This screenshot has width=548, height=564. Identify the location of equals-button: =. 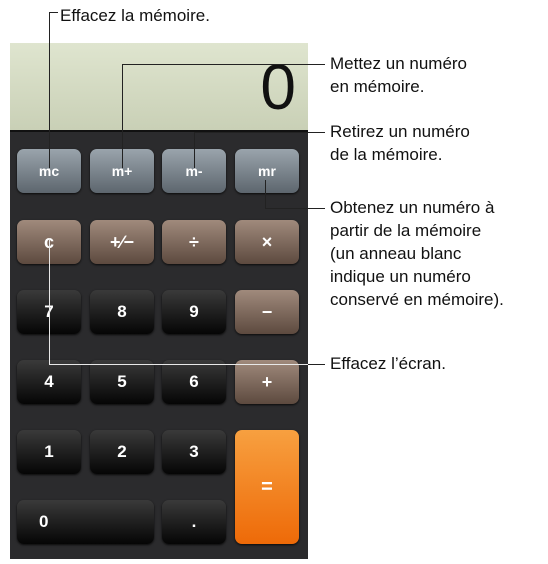
(267, 487).